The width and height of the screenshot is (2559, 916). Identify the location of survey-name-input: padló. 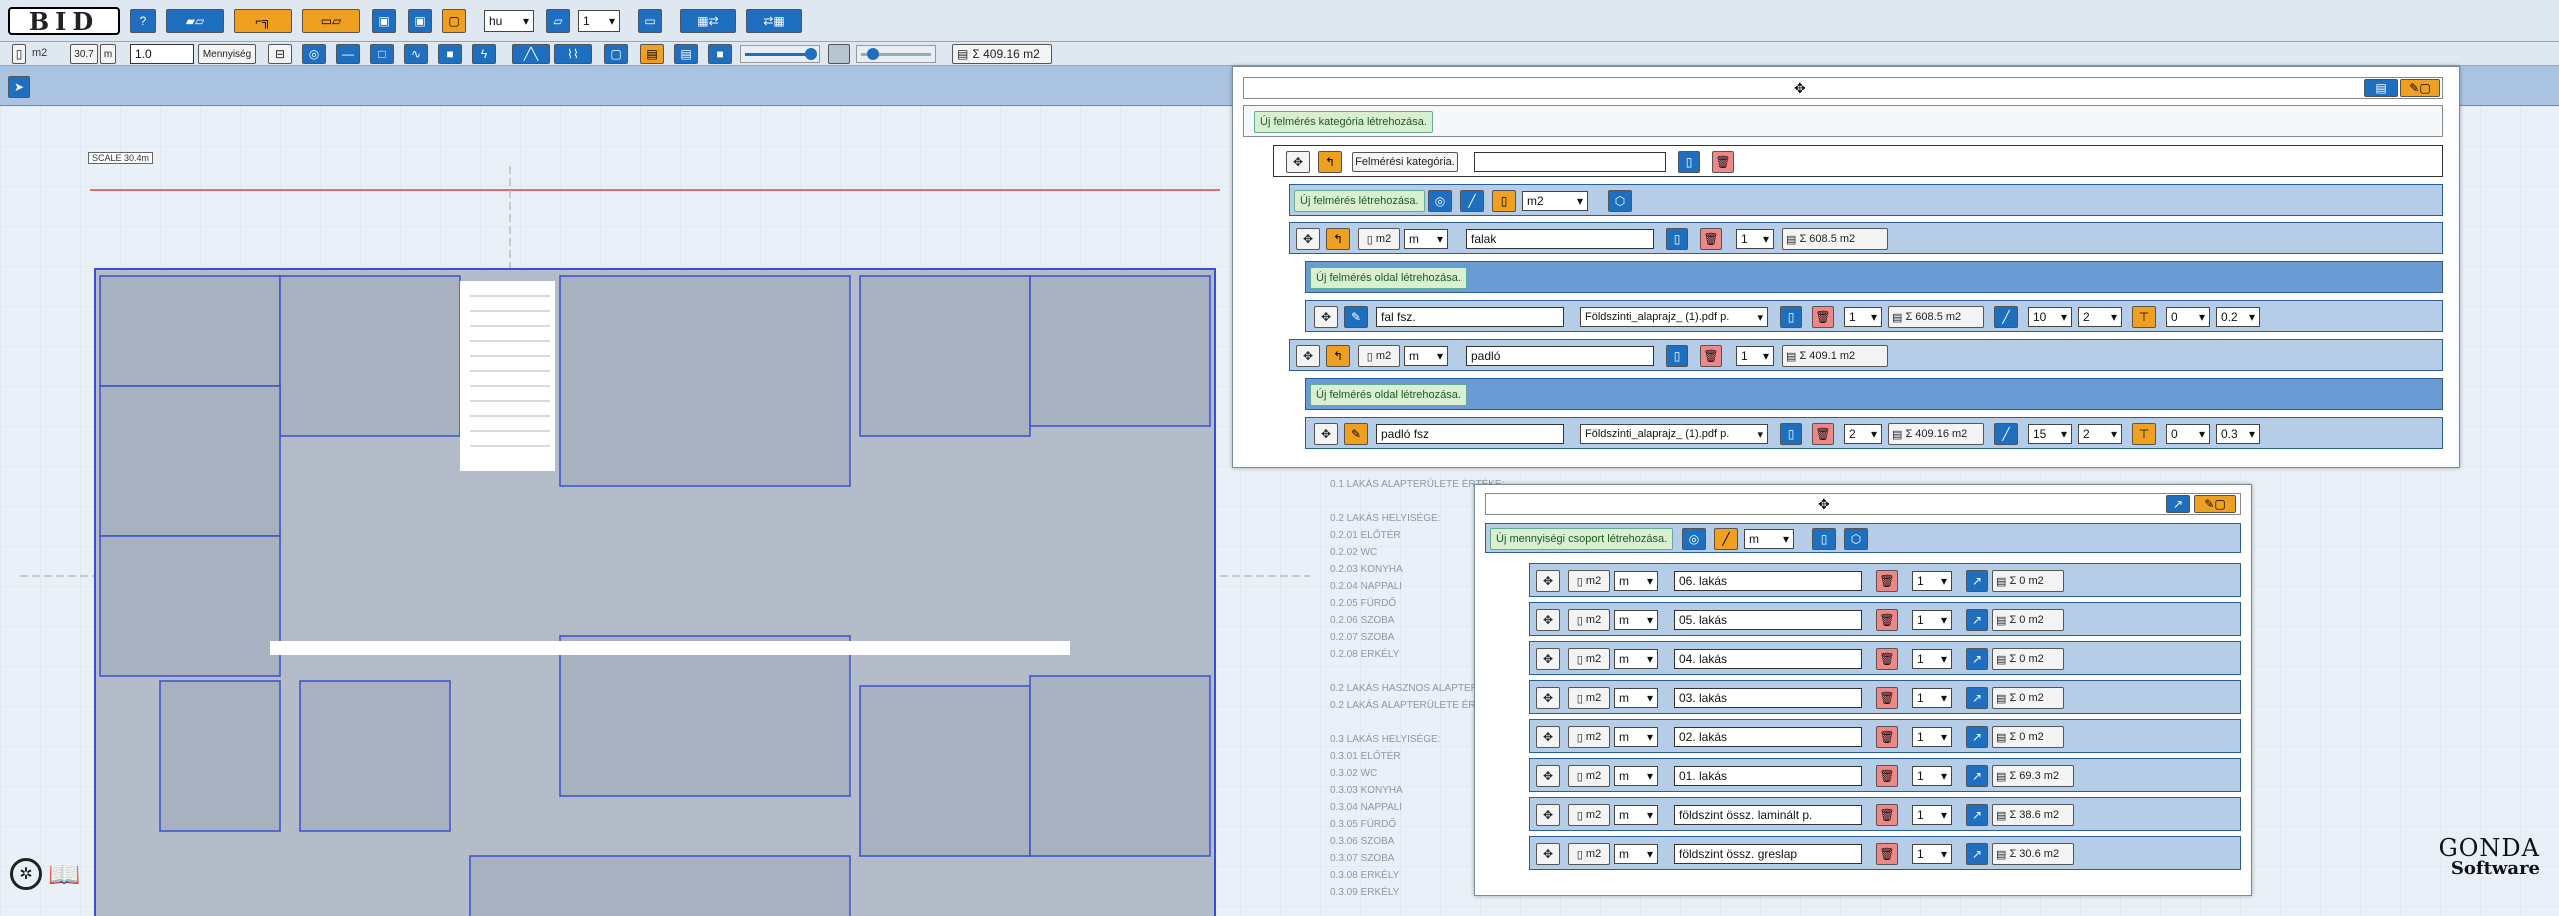
(1560, 356).